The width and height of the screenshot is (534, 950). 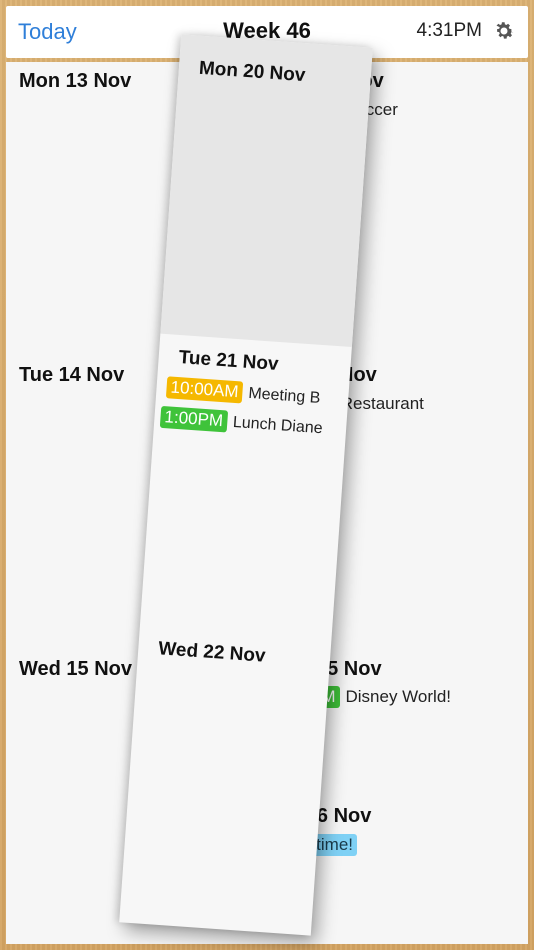 I want to click on restaurant-title: Restaurant, so click(x=382, y=403).